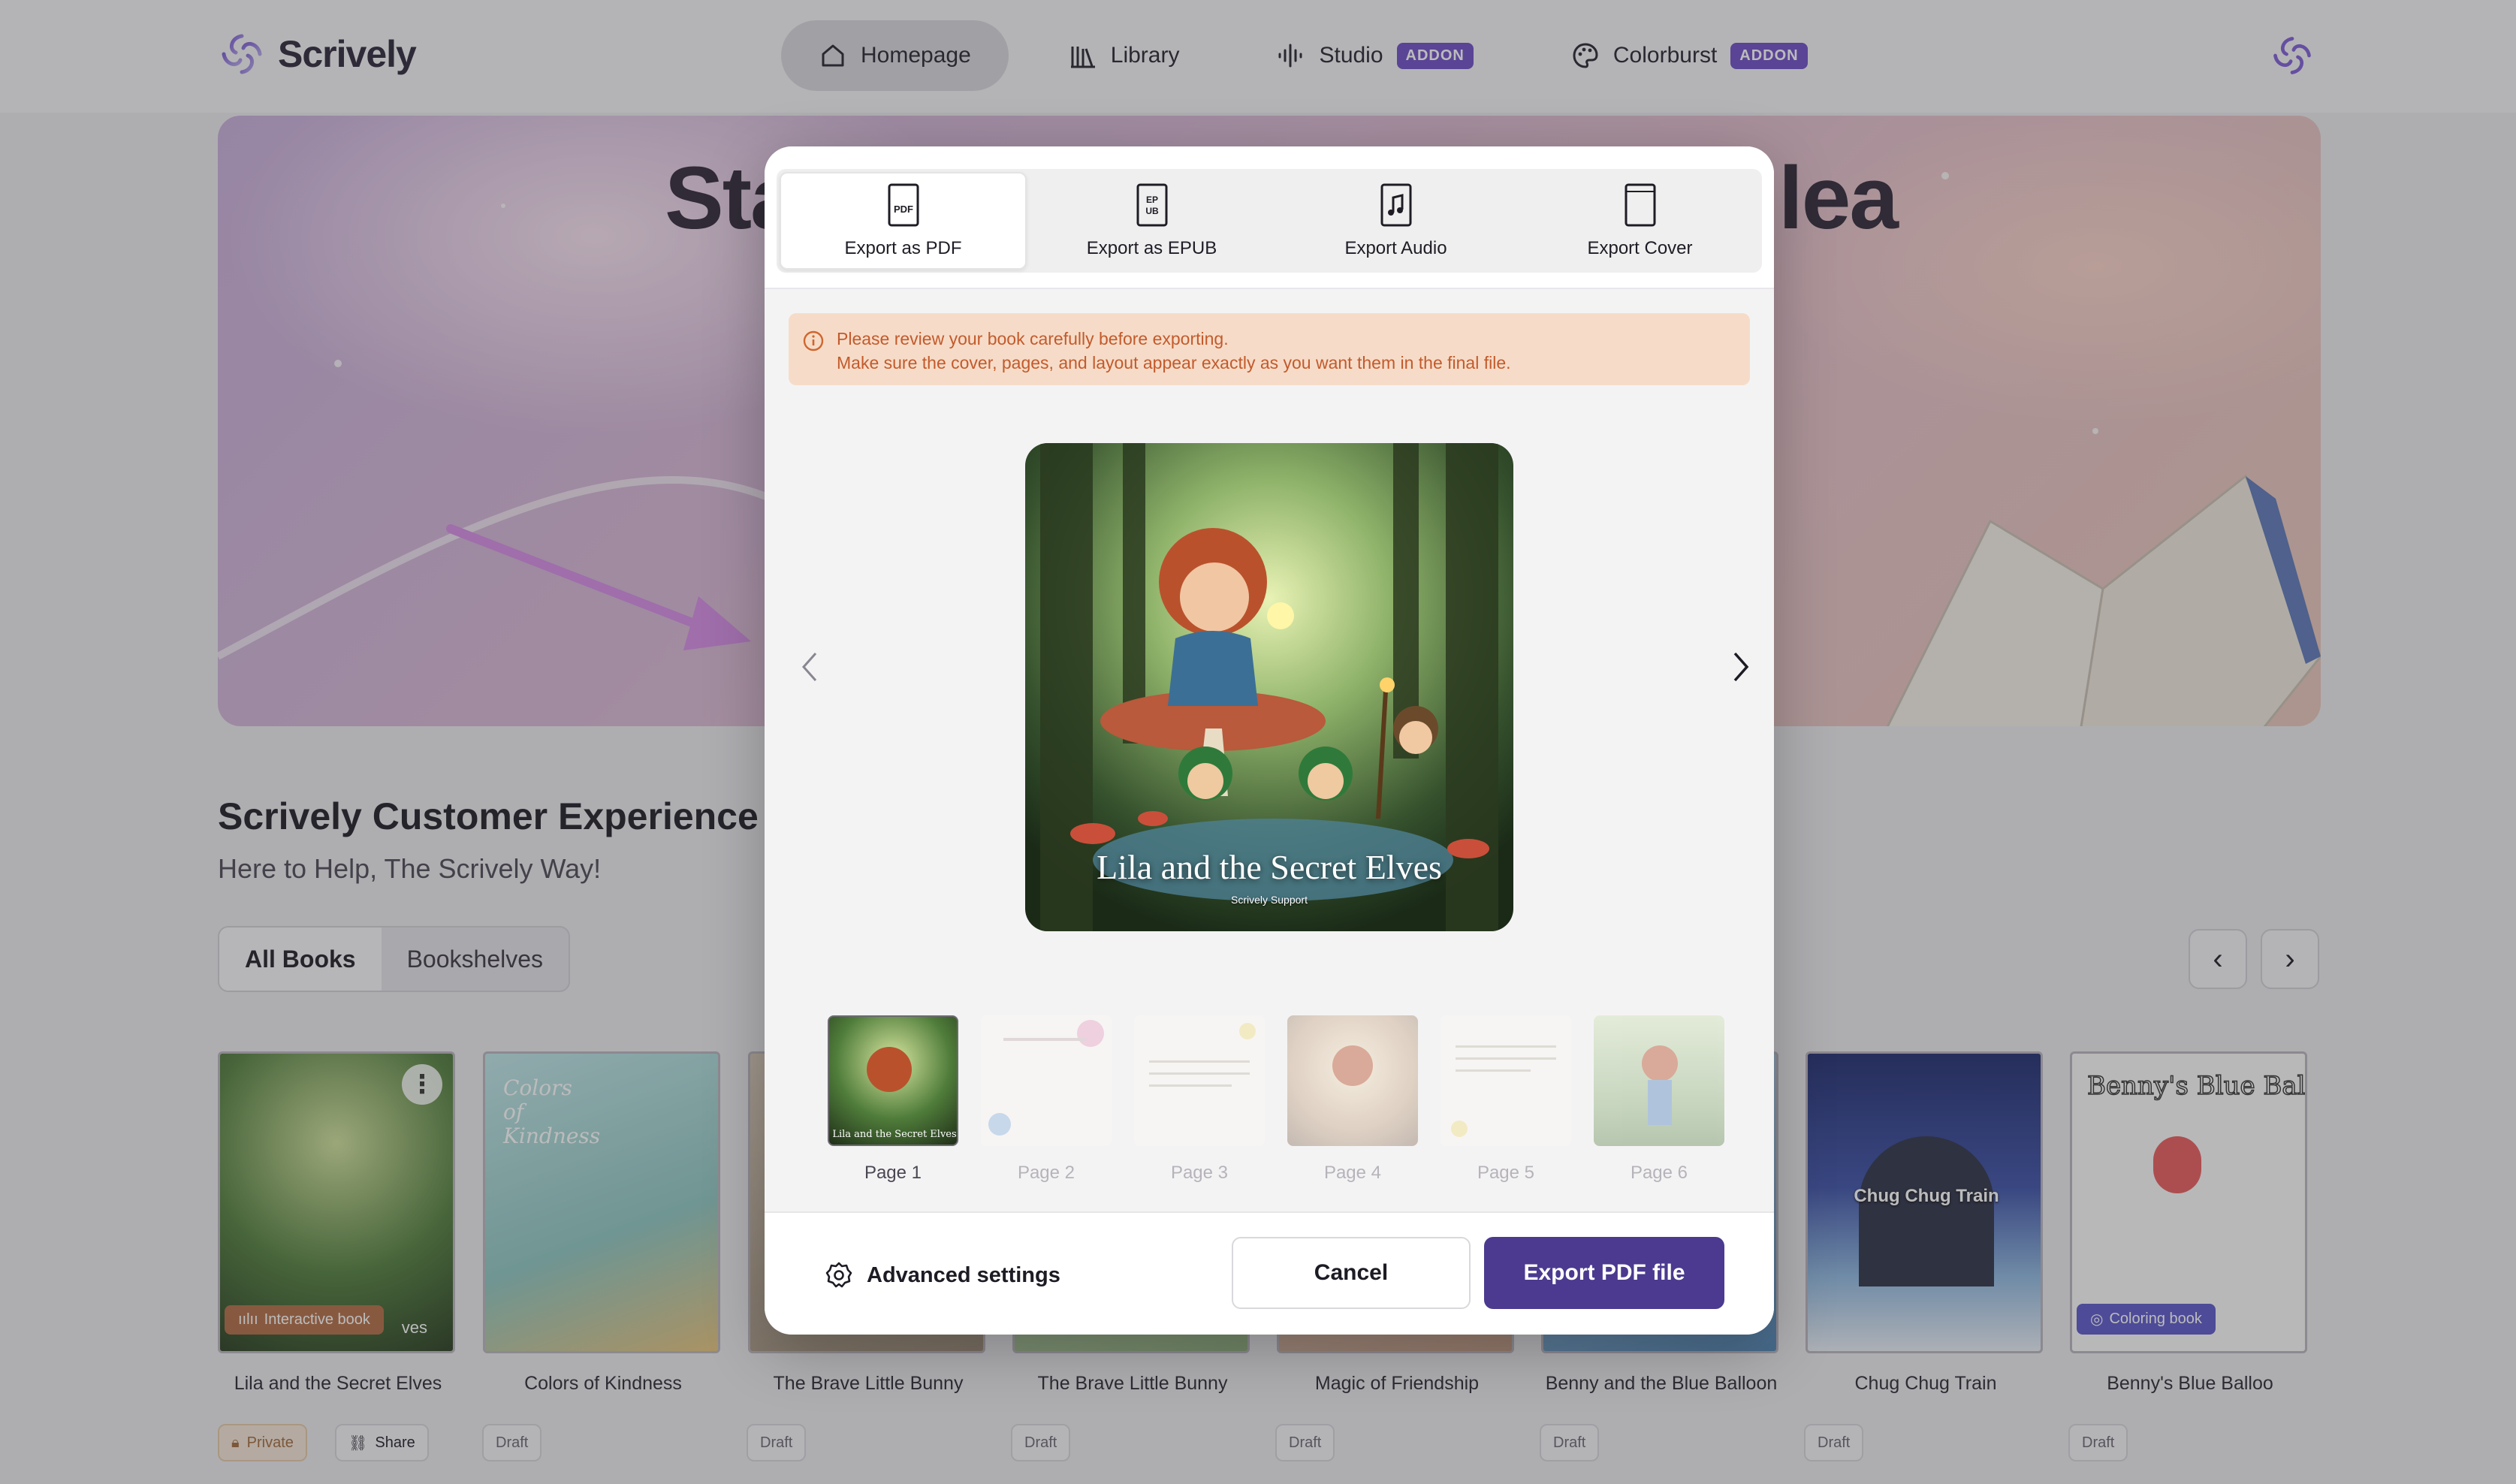 Image resolution: width=2516 pixels, height=1484 pixels. I want to click on page-thumbnail: Lila and the Secret Elves Page 1, so click(893, 1099).